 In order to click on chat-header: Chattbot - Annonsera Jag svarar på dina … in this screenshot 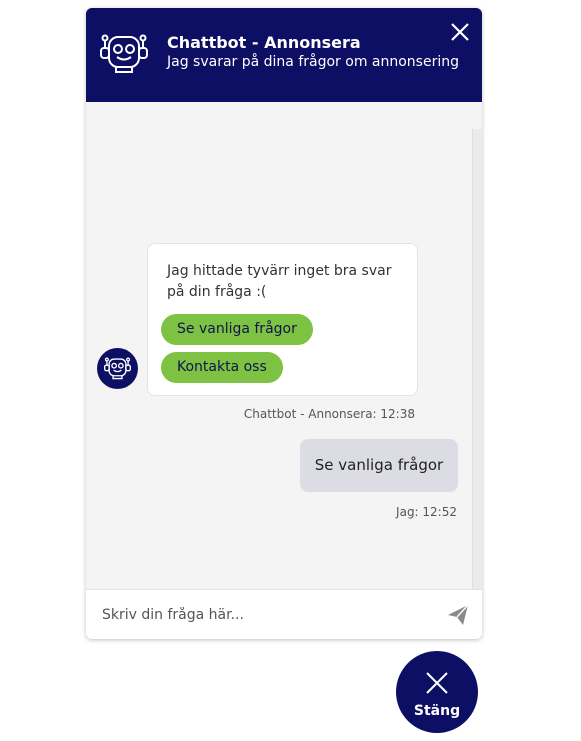, I will do `click(284, 55)`.